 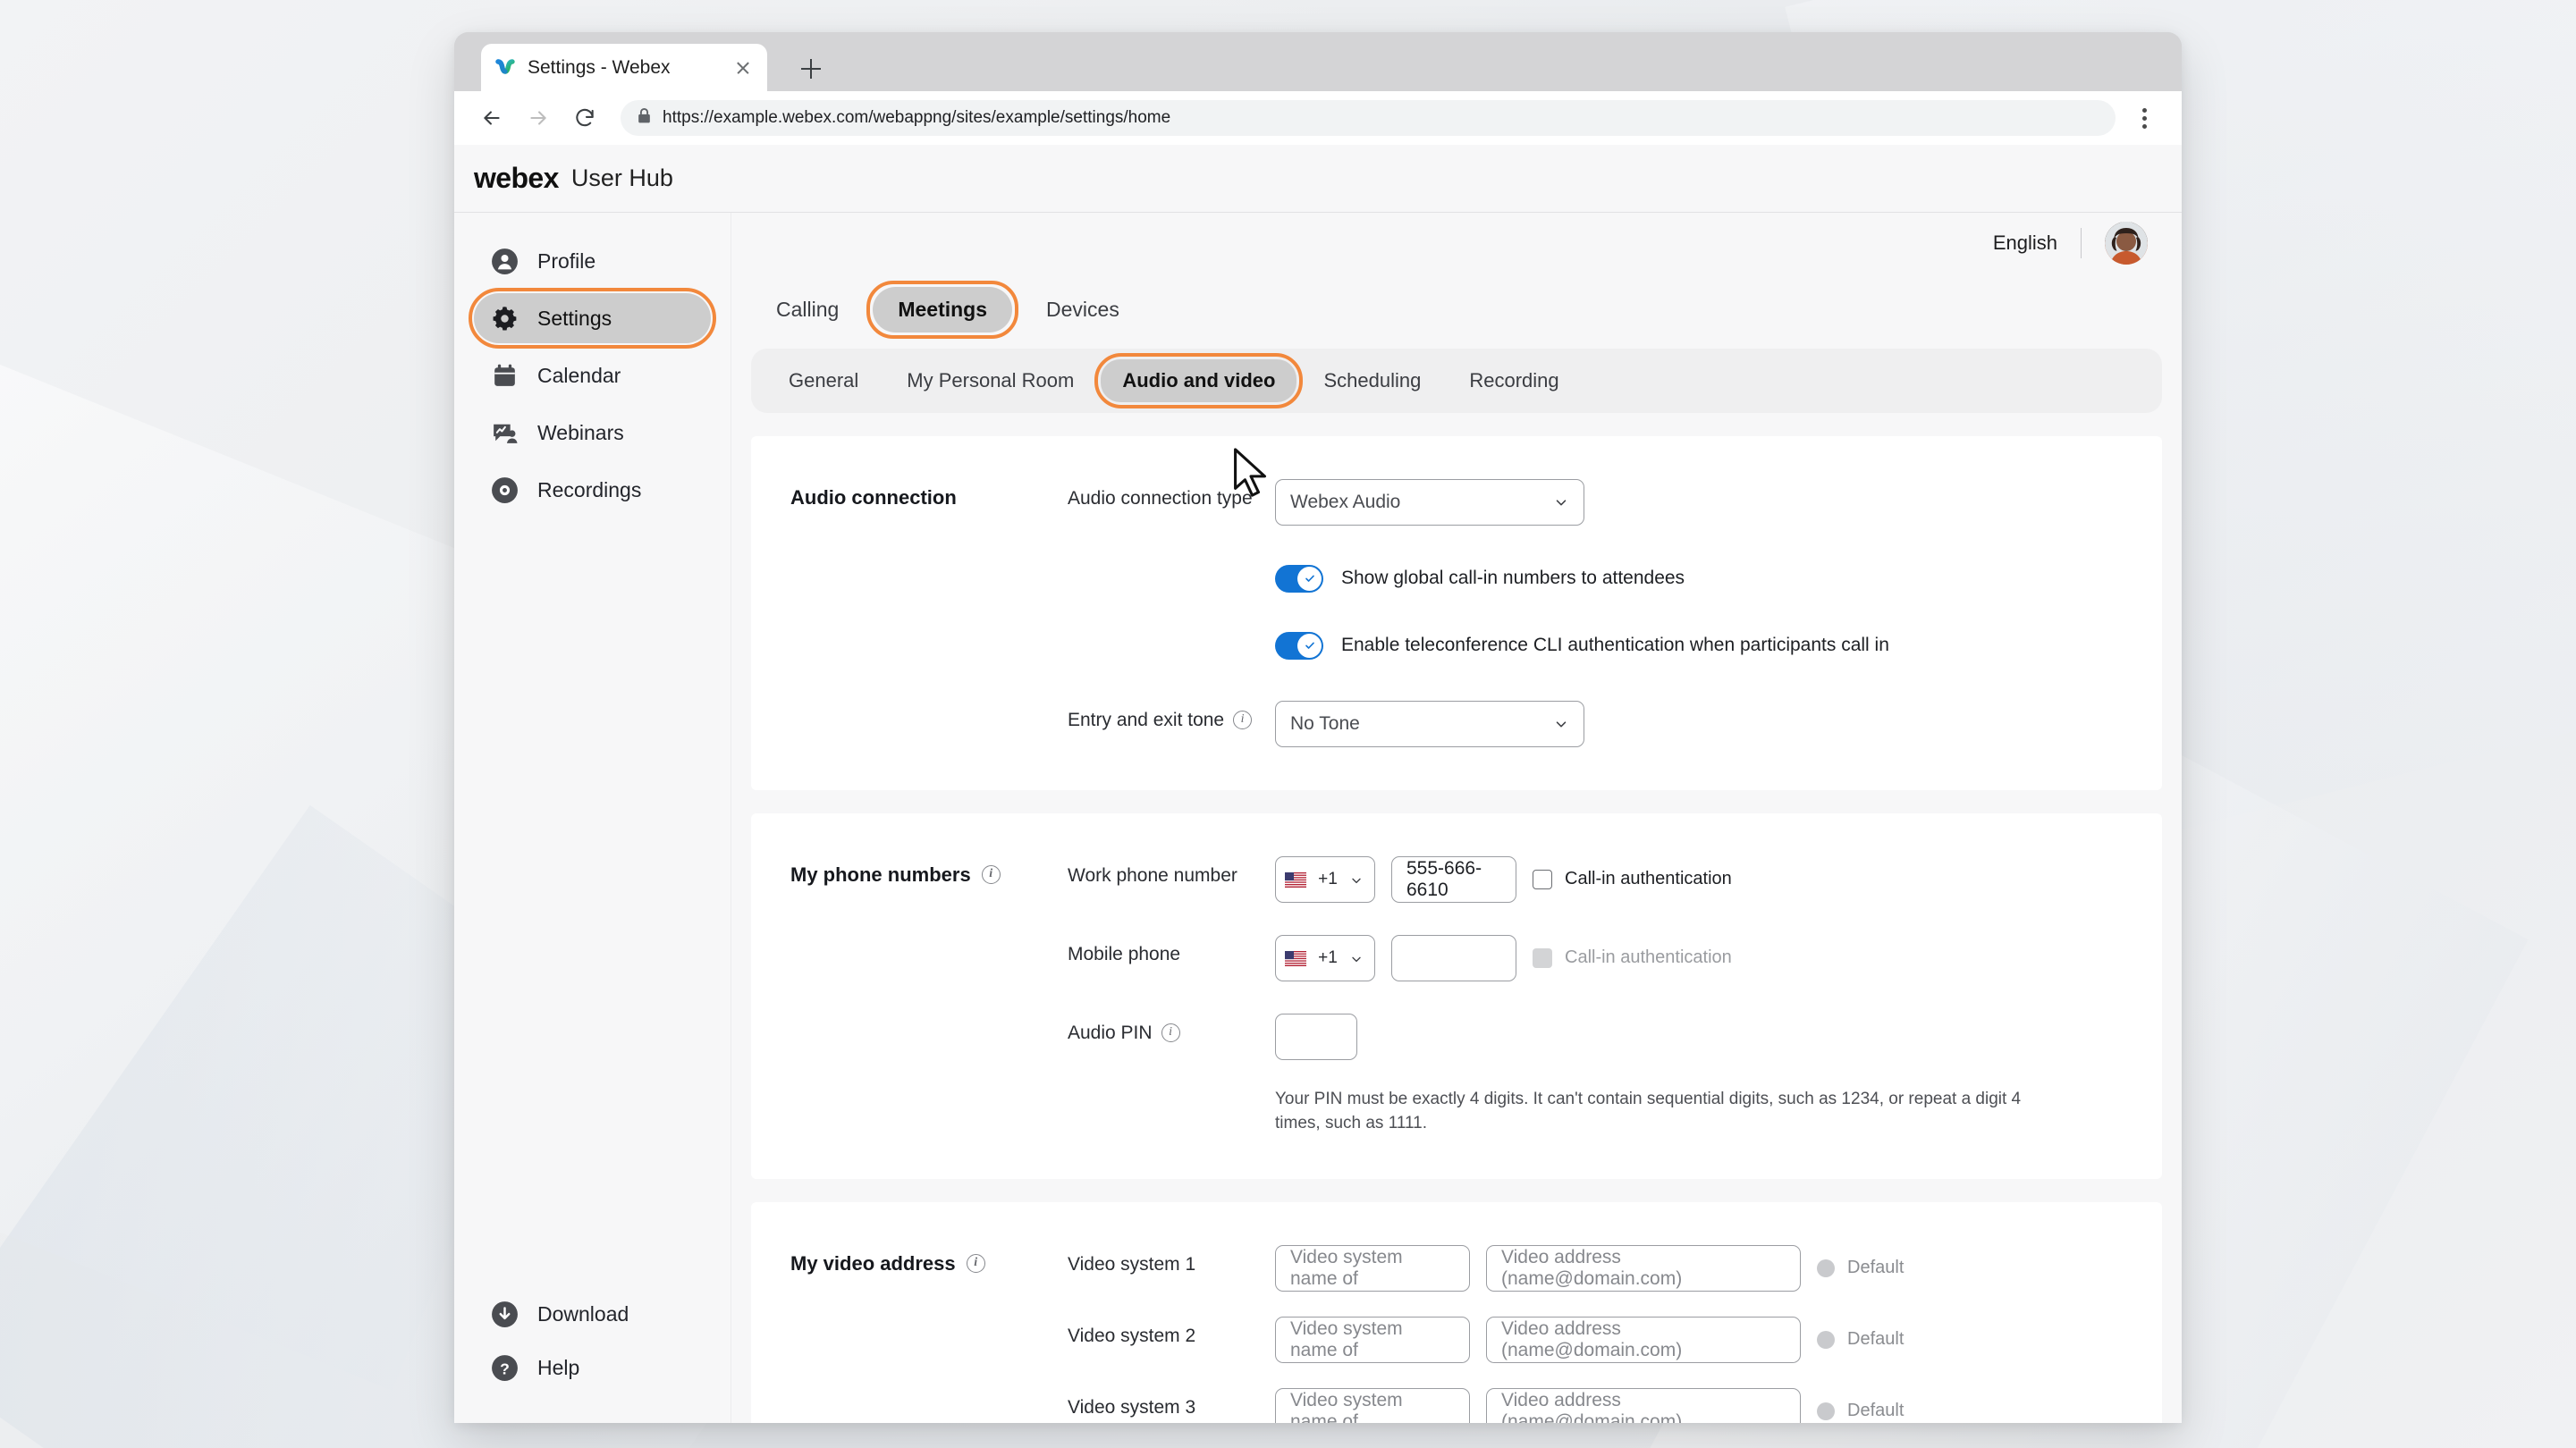 I want to click on webex-logo-icon, so click(x=505, y=68).